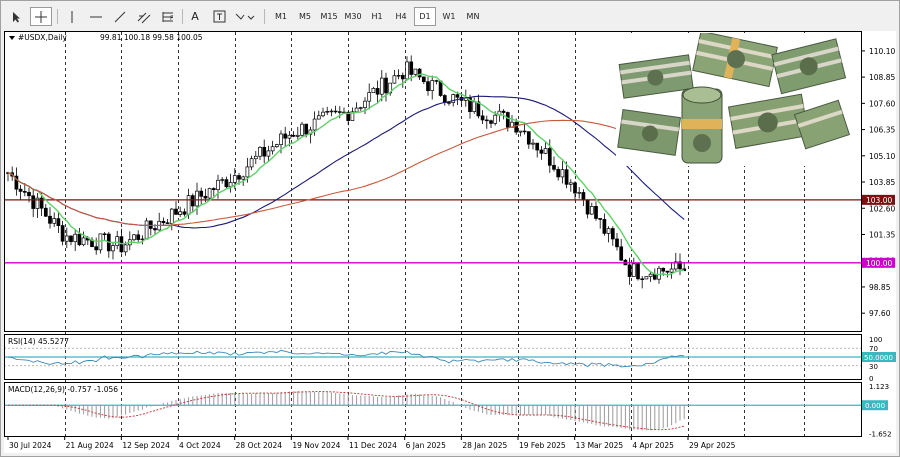 Image resolution: width=900 pixels, height=457 pixels. What do you see at coordinates (873, 367) in the screenshot?
I see `rsi-tick-label: 30` at bounding box center [873, 367].